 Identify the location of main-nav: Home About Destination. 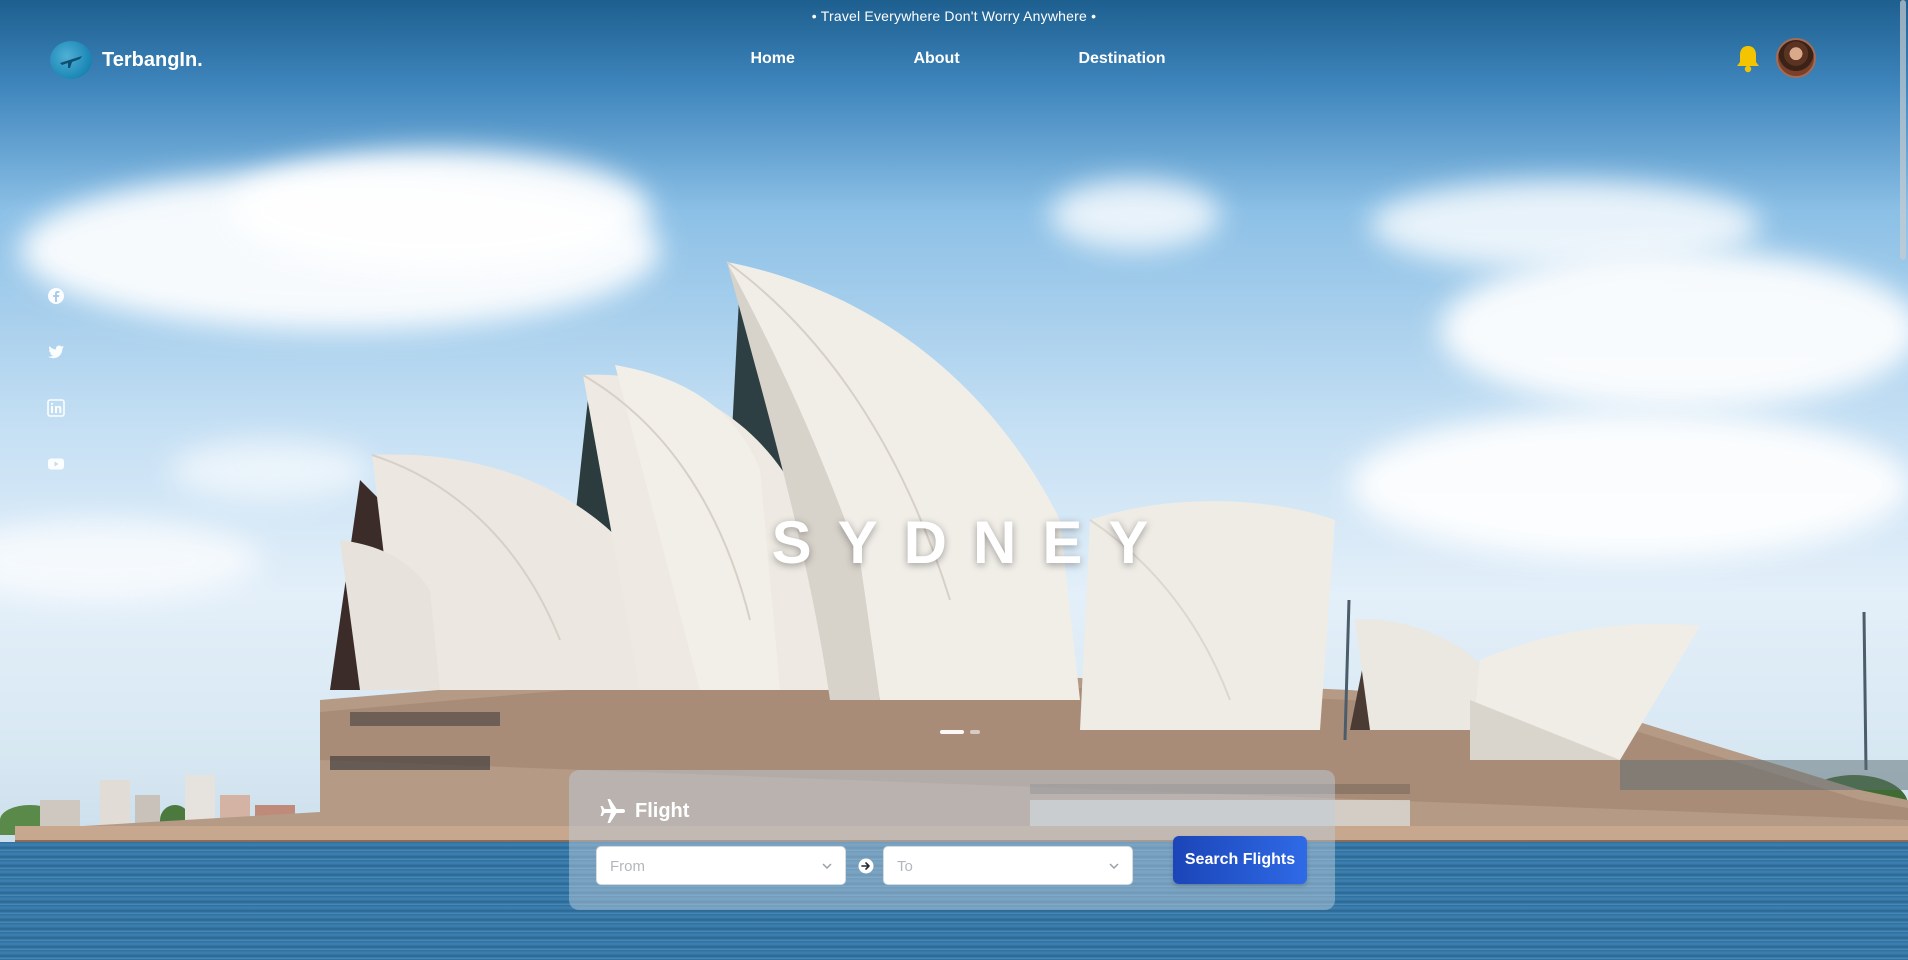
(954, 59).